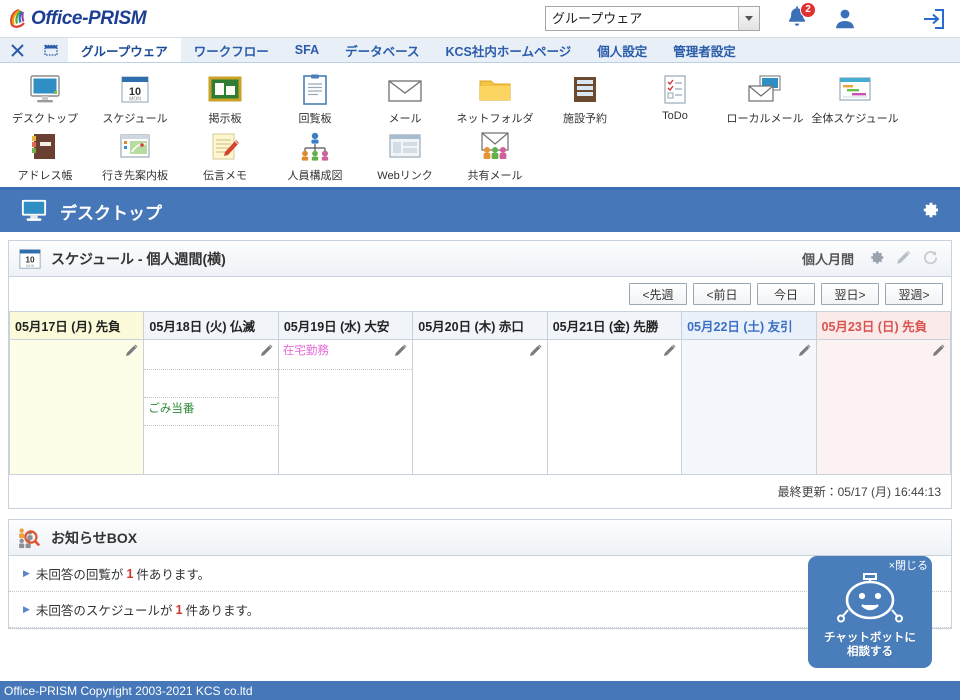 Image resolution: width=960 pixels, height=700 pixels. I want to click on chatbot-close-button: ×閉じる, so click(908, 565).